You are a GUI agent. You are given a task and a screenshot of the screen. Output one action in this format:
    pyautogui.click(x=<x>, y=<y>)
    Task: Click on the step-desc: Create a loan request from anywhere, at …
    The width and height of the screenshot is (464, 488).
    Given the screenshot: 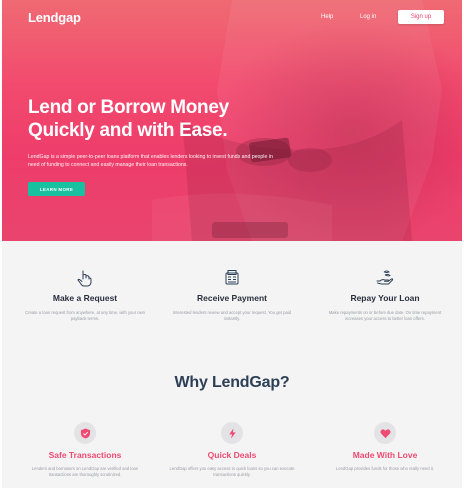 What is the action you would take?
    pyautogui.click(x=85, y=315)
    